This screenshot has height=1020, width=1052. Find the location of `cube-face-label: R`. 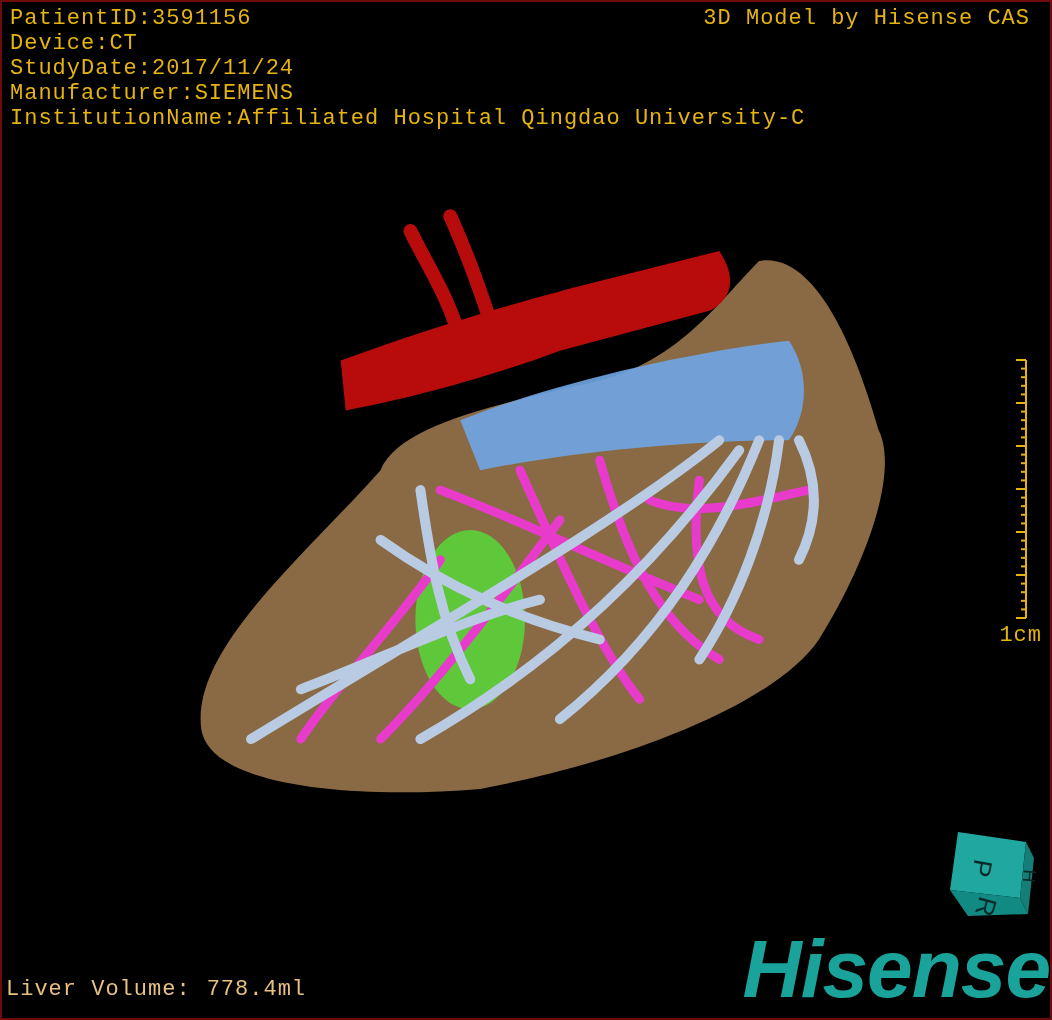

cube-face-label: R is located at coordinates (986, 906).